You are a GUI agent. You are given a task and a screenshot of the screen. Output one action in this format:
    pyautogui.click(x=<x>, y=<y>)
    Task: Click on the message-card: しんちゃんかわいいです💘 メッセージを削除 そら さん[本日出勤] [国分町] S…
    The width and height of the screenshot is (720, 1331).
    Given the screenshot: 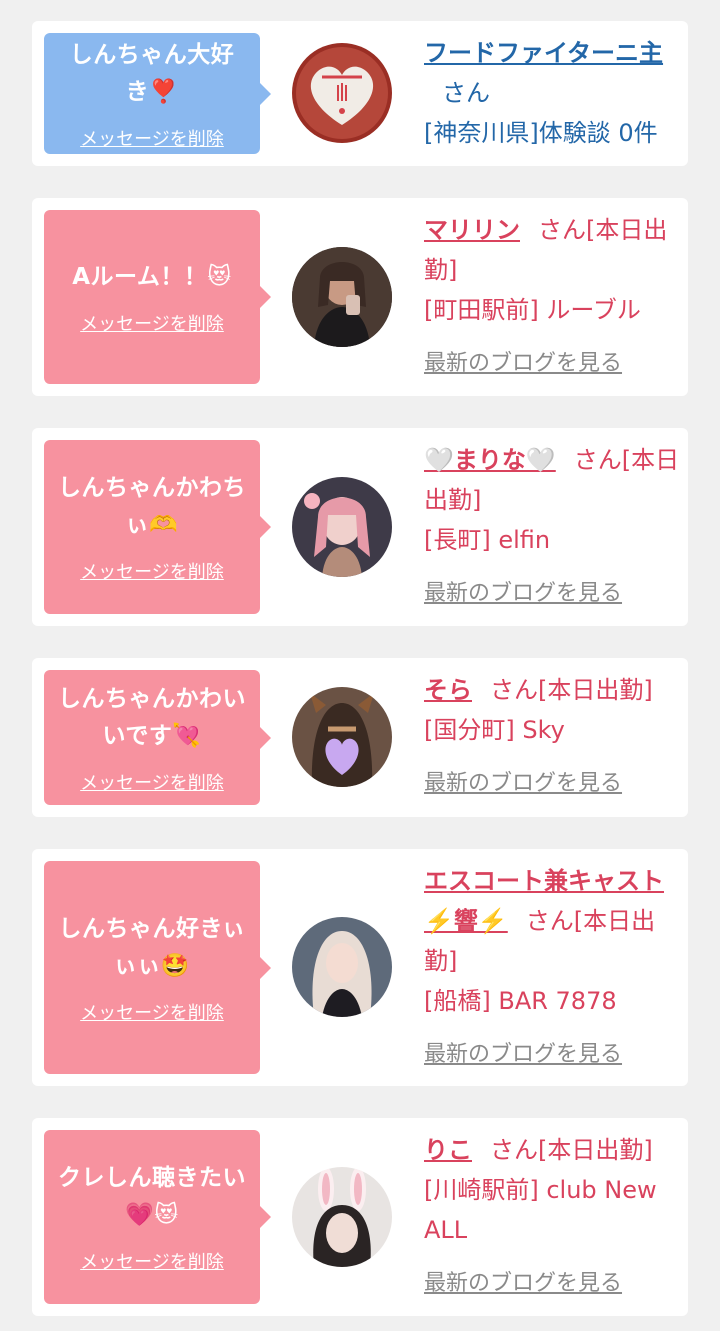 What is the action you would take?
    pyautogui.click(x=360, y=737)
    